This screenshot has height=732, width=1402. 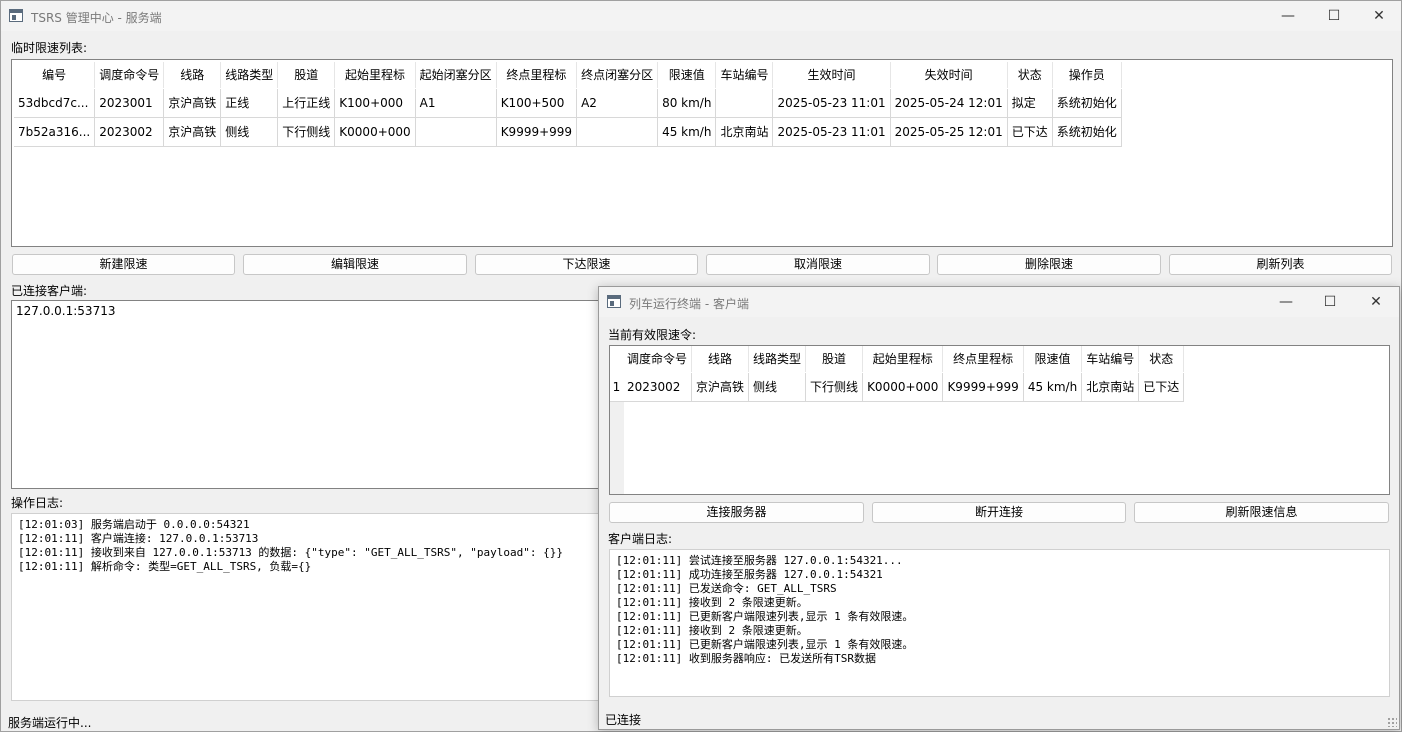 I want to click on client-list-item: 127.0.0.1:53713, so click(x=311, y=311).